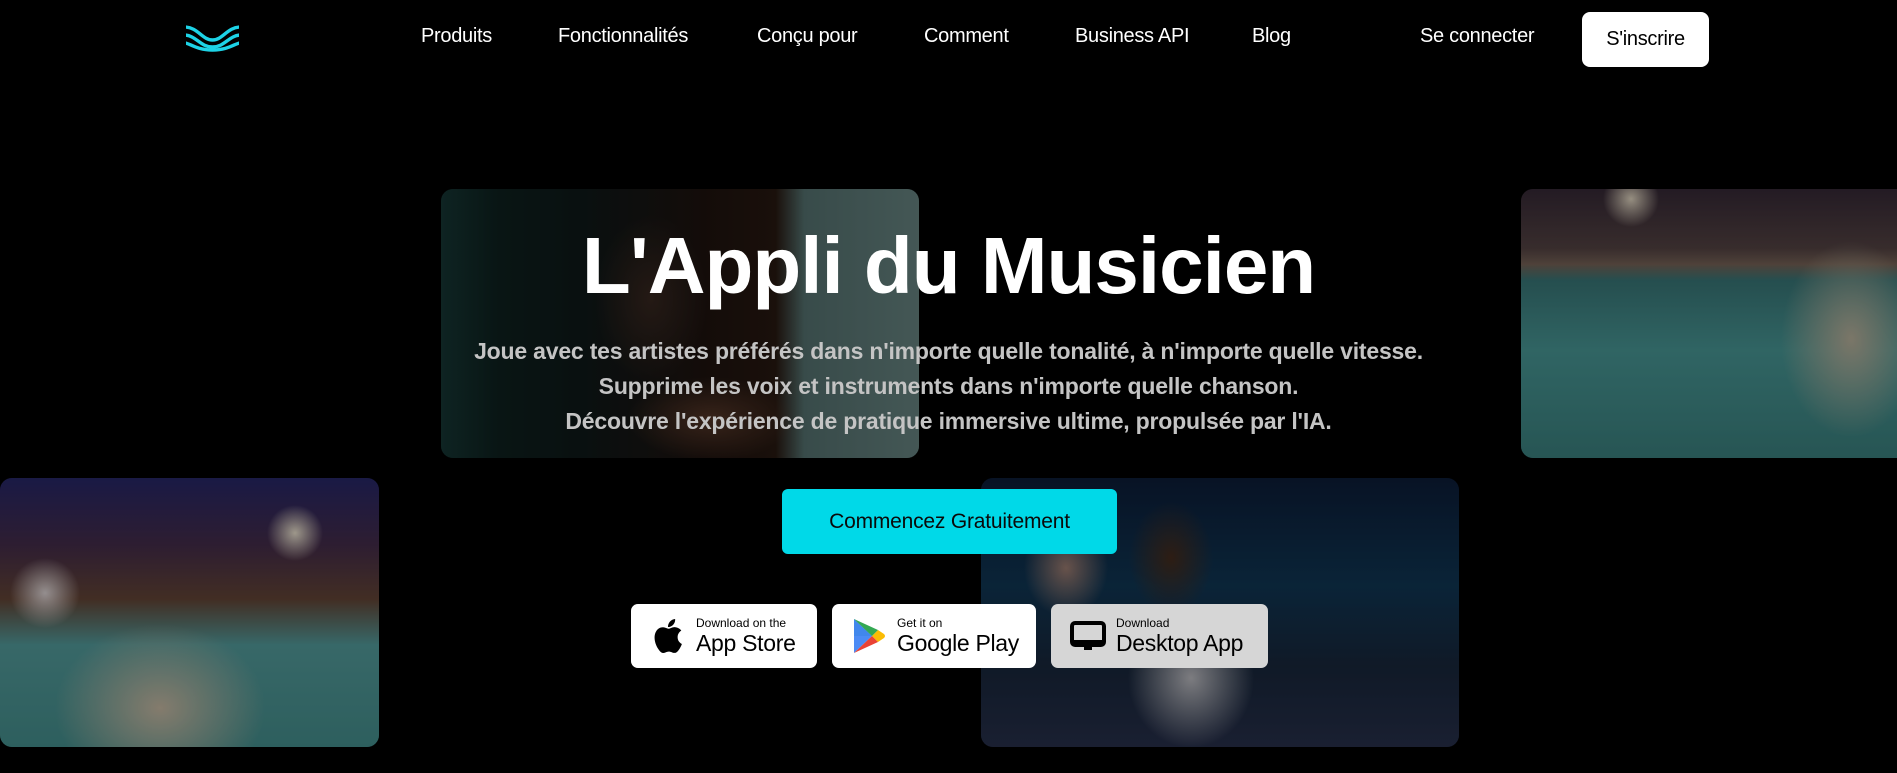  I want to click on apple-icon, so click(668, 636).